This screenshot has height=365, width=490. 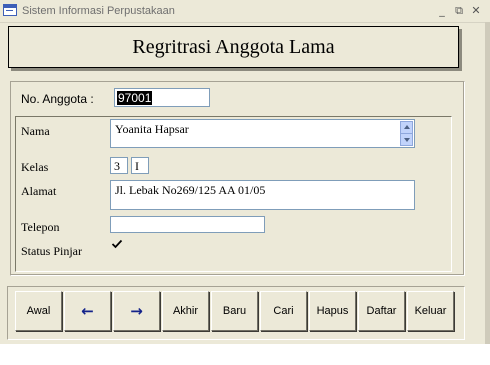 I want to click on title-bar: Sistem Informasi Perpustakaan _ ⧉ ✕, so click(x=245, y=11).